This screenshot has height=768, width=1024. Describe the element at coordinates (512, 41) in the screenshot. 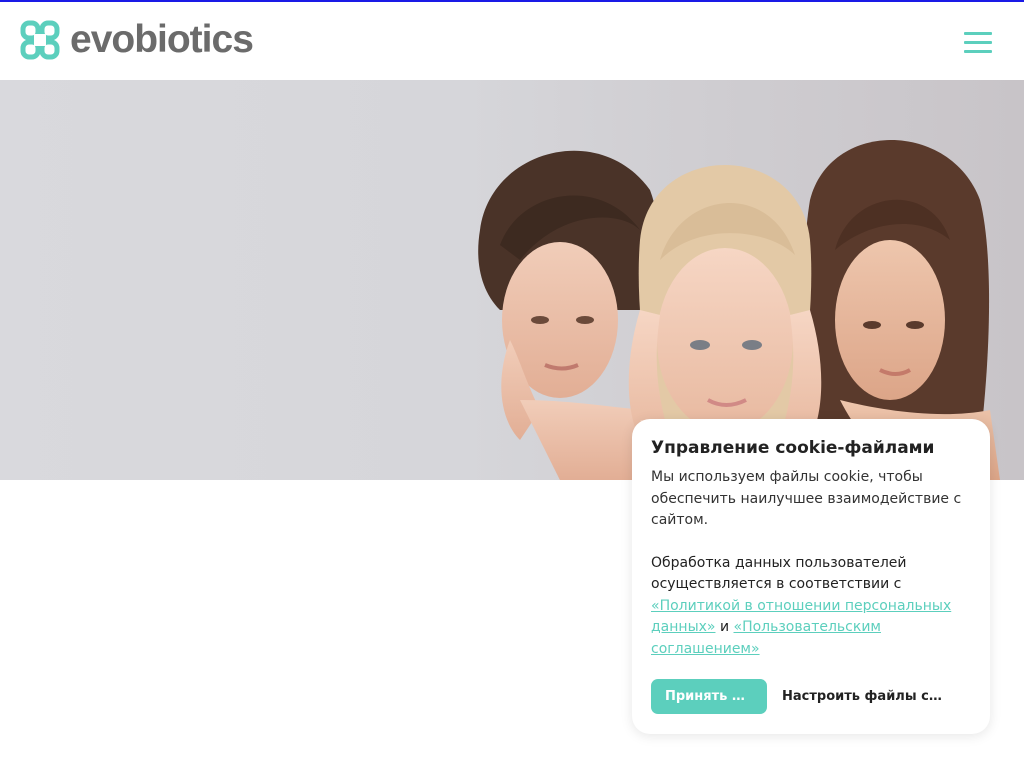

I see `site-header: evobiotics` at that location.